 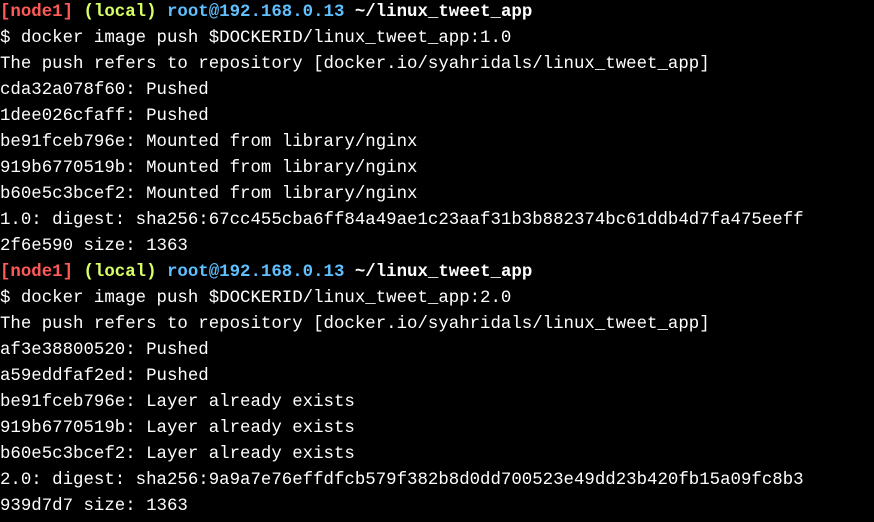 What do you see at coordinates (104, 376) in the screenshot?
I see `output-line: a59eddfaf2ed: Pushed` at bounding box center [104, 376].